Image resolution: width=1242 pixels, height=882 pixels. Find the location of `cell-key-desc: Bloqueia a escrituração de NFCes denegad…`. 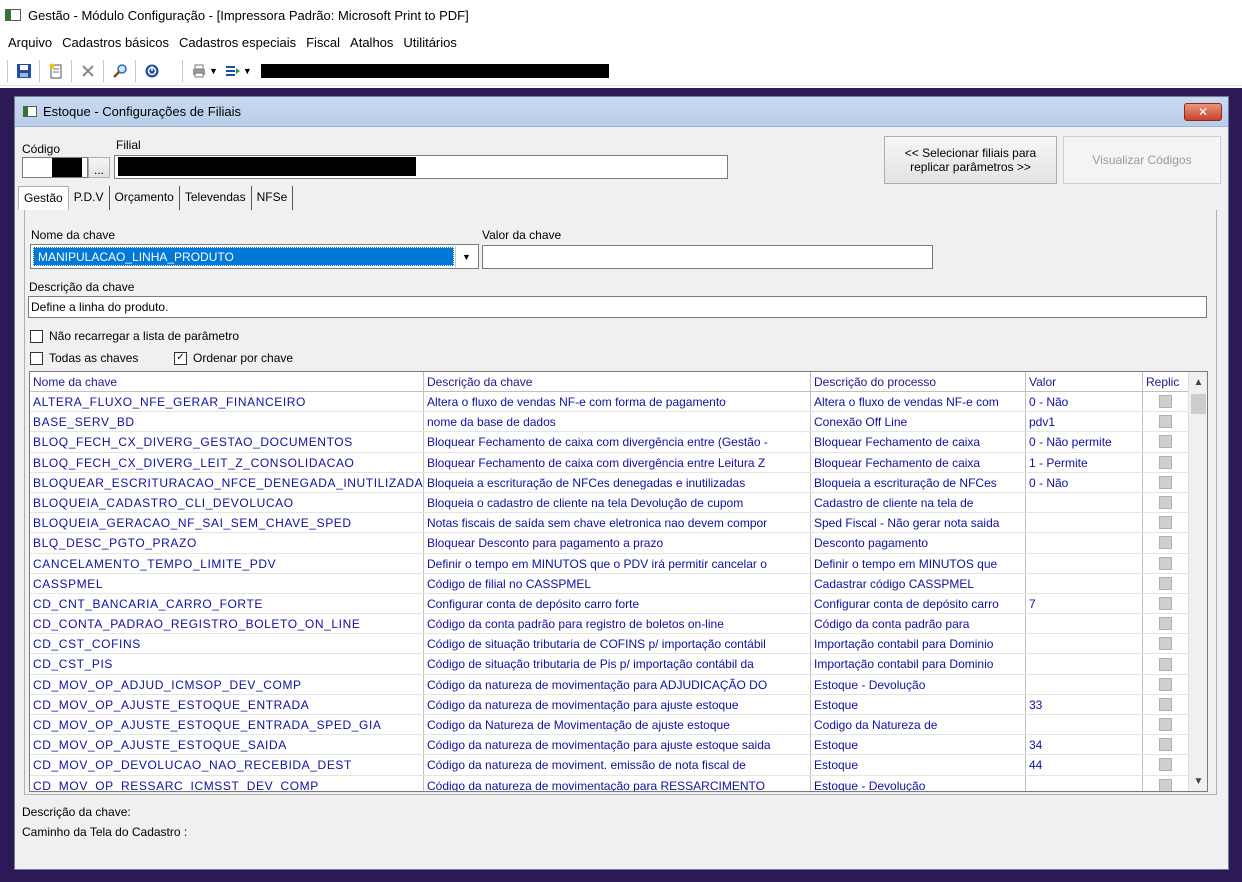

cell-key-desc: Bloqueia a escrituração de NFCes denegad… is located at coordinates (617, 482).